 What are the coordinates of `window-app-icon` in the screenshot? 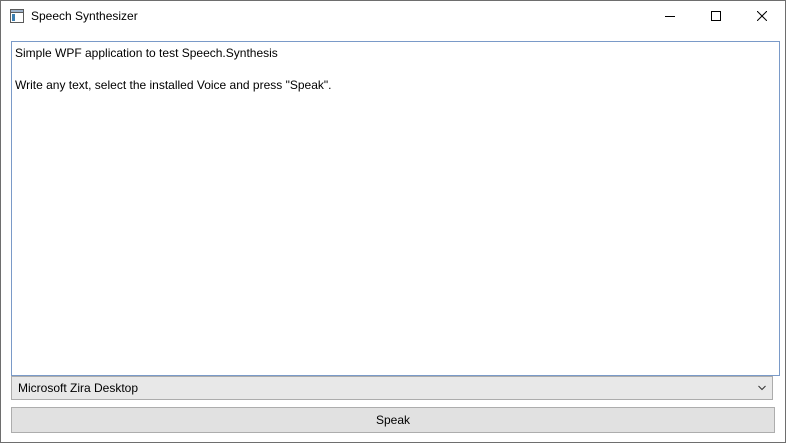 It's located at (17, 16).